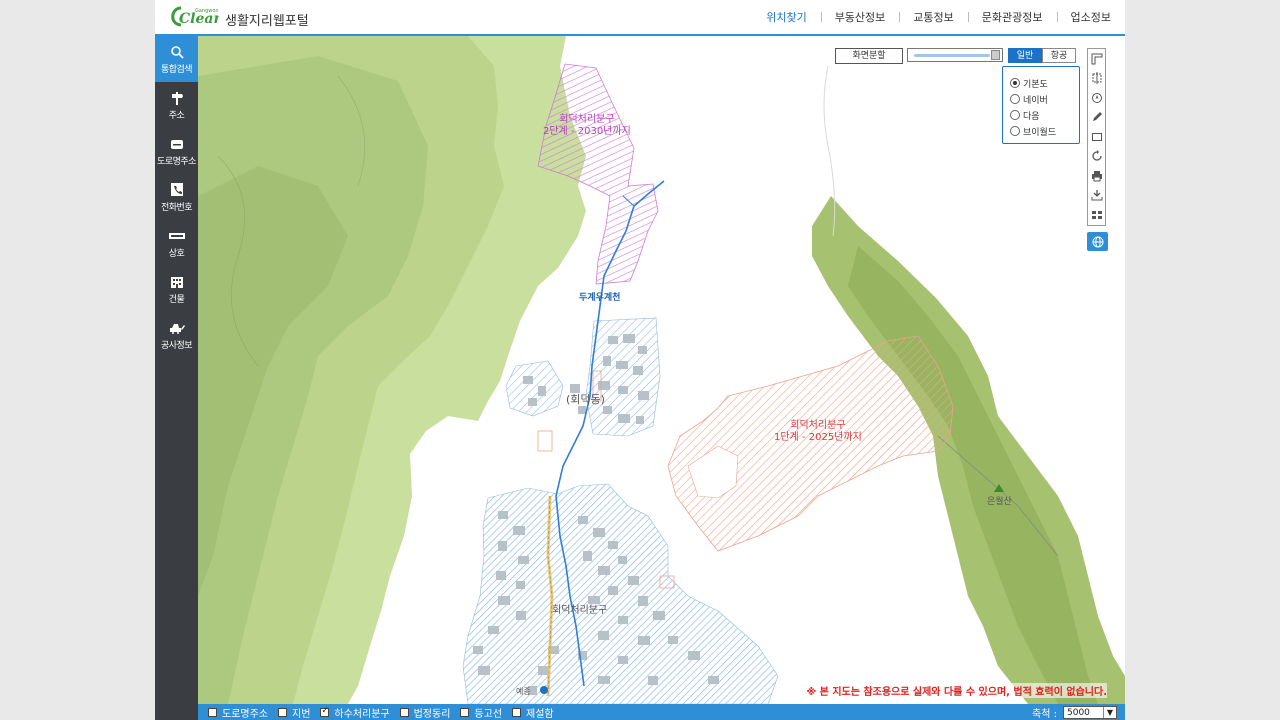 This screenshot has width=1280, height=720. I want to click on store-sign-icon, so click(176, 236).